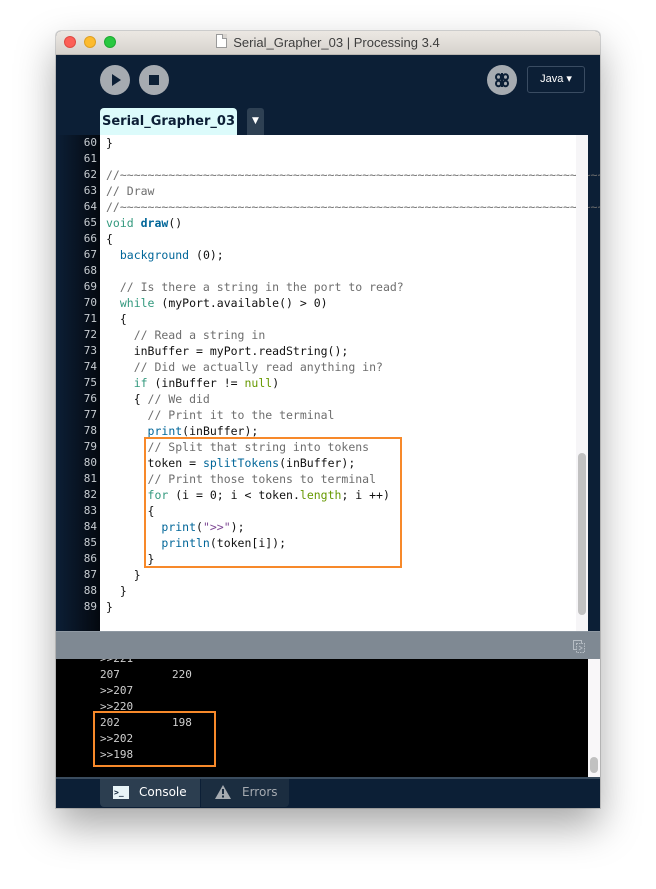 This screenshot has height=889, width=656. What do you see at coordinates (556, 79) in the screenshot?
I see `mode-selector: Java ▾` at bounding box center [556, 79].